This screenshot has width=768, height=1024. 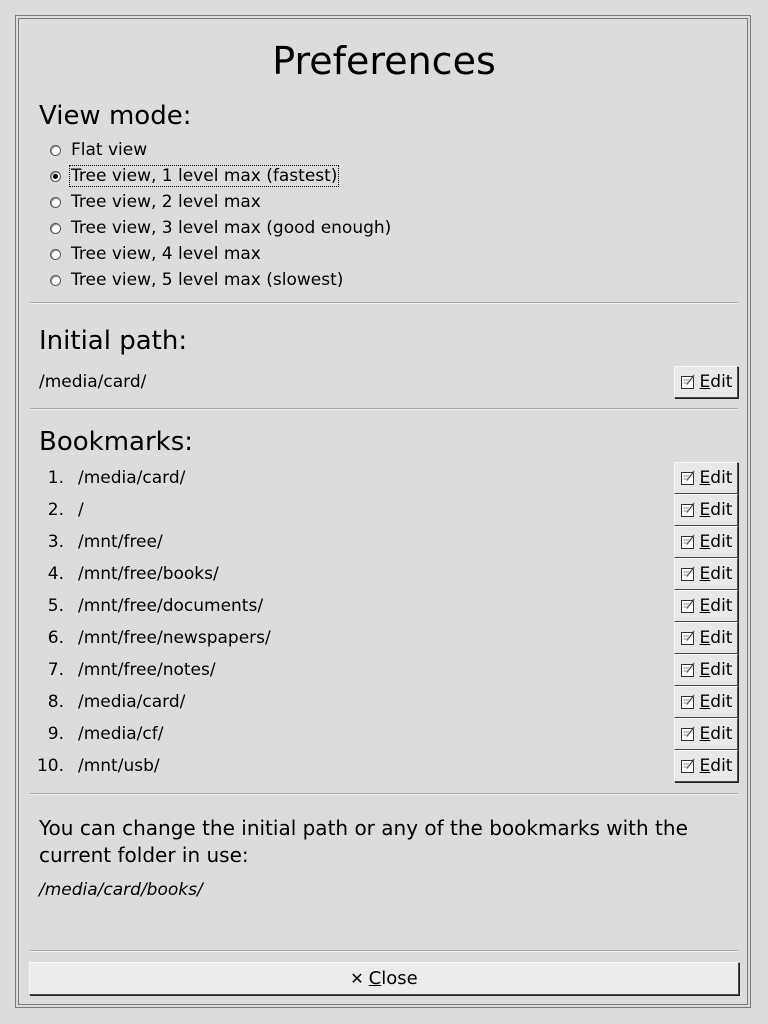 What do you see at coordinates (384, 478) in the screenshot?
I see `bookmark-row: 1. /media/card/Edit` at bounding box center [384, 478].